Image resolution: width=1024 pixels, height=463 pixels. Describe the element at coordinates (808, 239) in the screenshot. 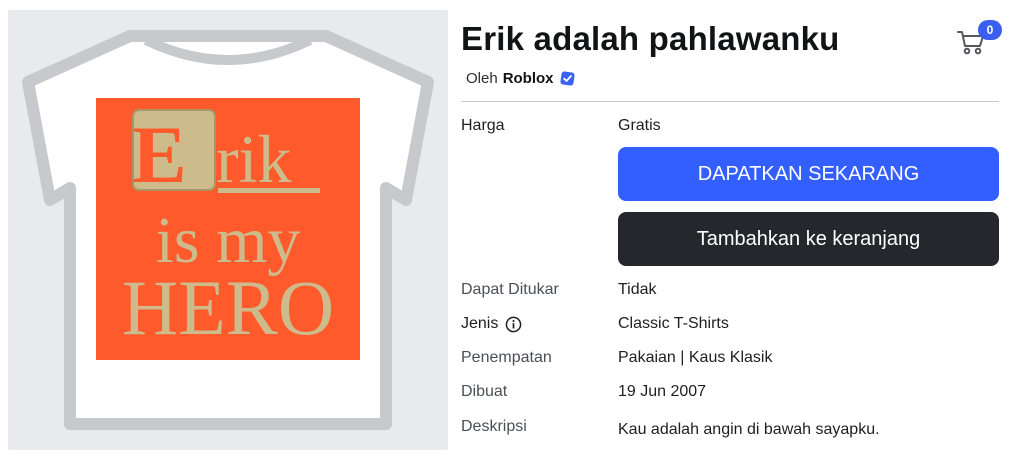

I see `add-to-cart-button: Tambahkan ke keranjang` at that location.